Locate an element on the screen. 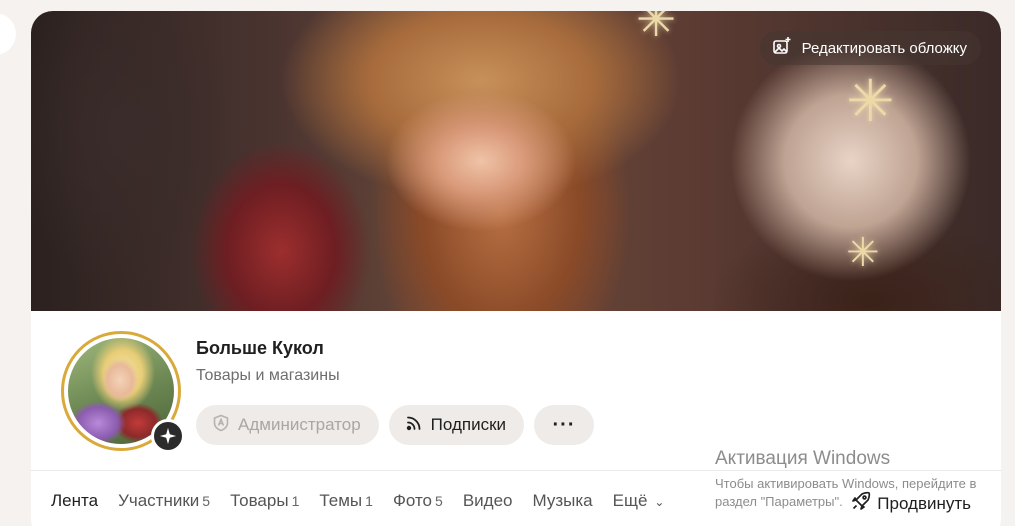 Image resolution: width=1015 pixels, height=526 pixels. tab-photos: Фото 5 is located at coordinates (418, 501).